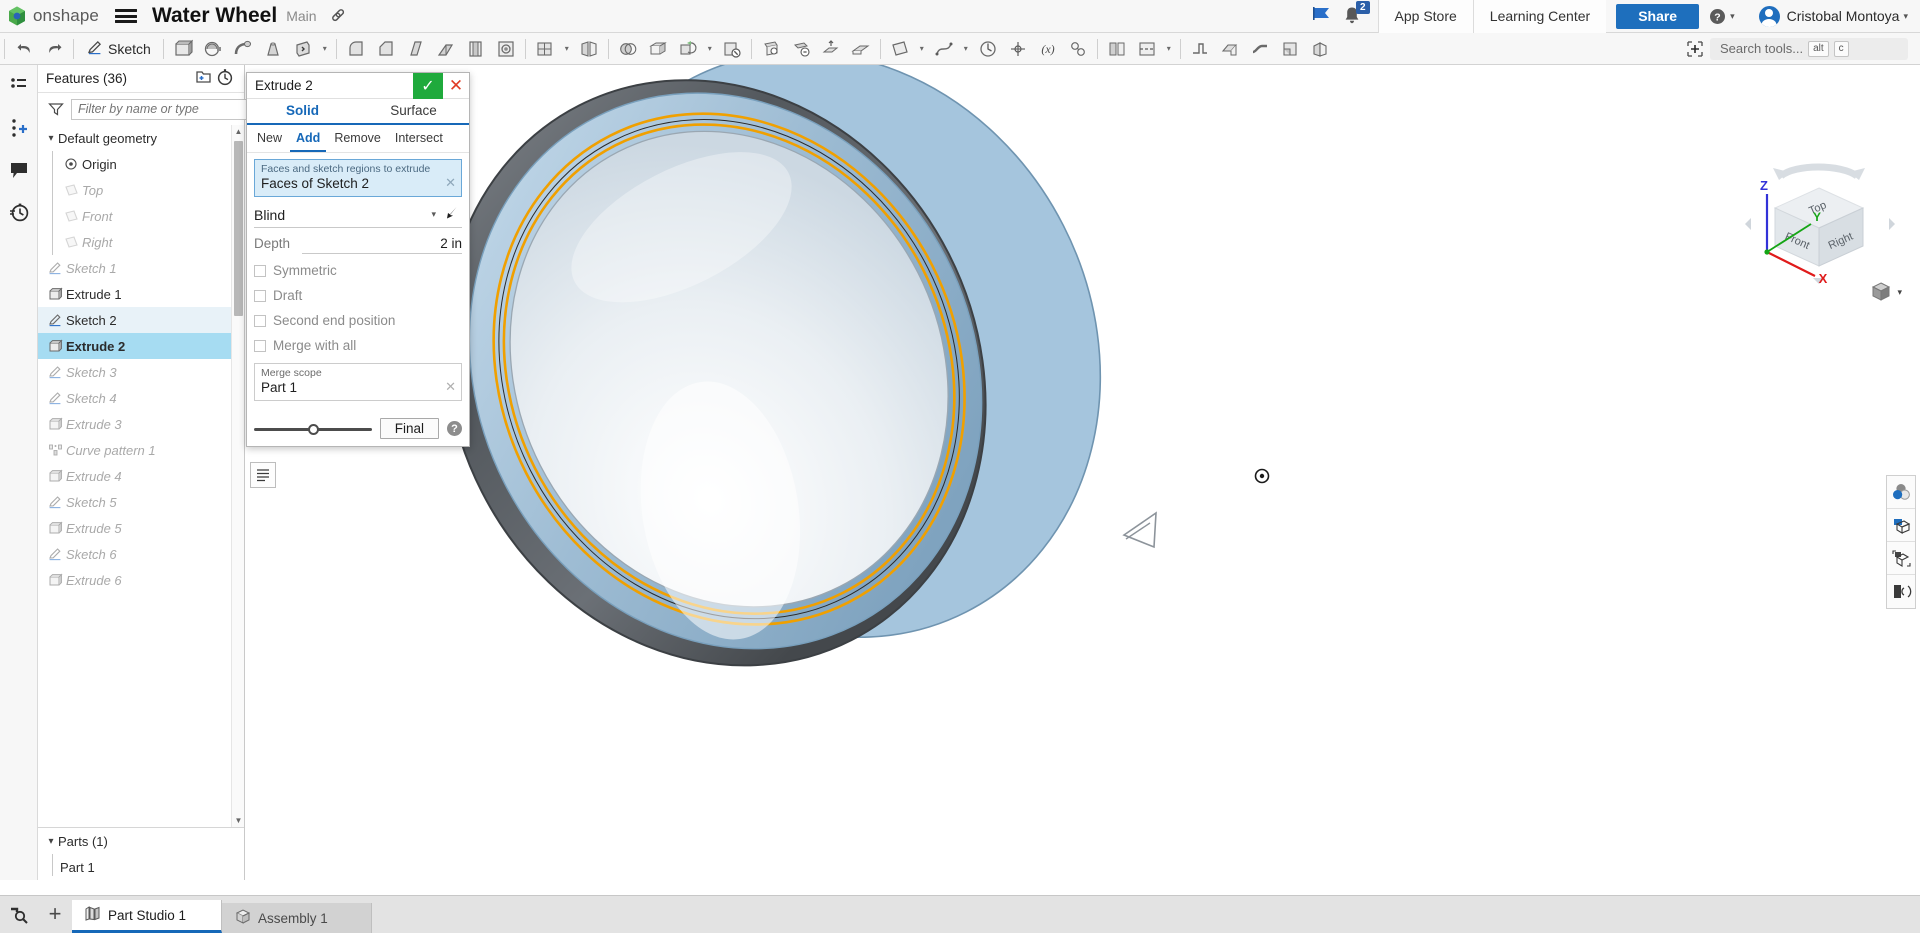 The image size is (1920, 933). Describe the element at coordinates (213, 49) in the screenshot. I see `revolve-icon` at that location.